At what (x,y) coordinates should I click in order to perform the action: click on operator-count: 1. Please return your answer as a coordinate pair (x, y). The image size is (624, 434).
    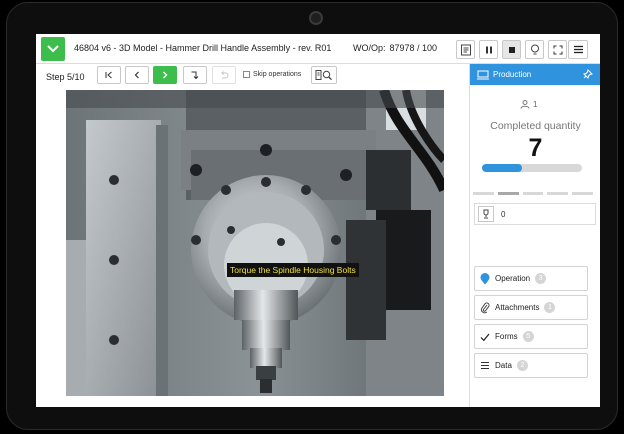
    Looking at the image, I should click on (528, 104).